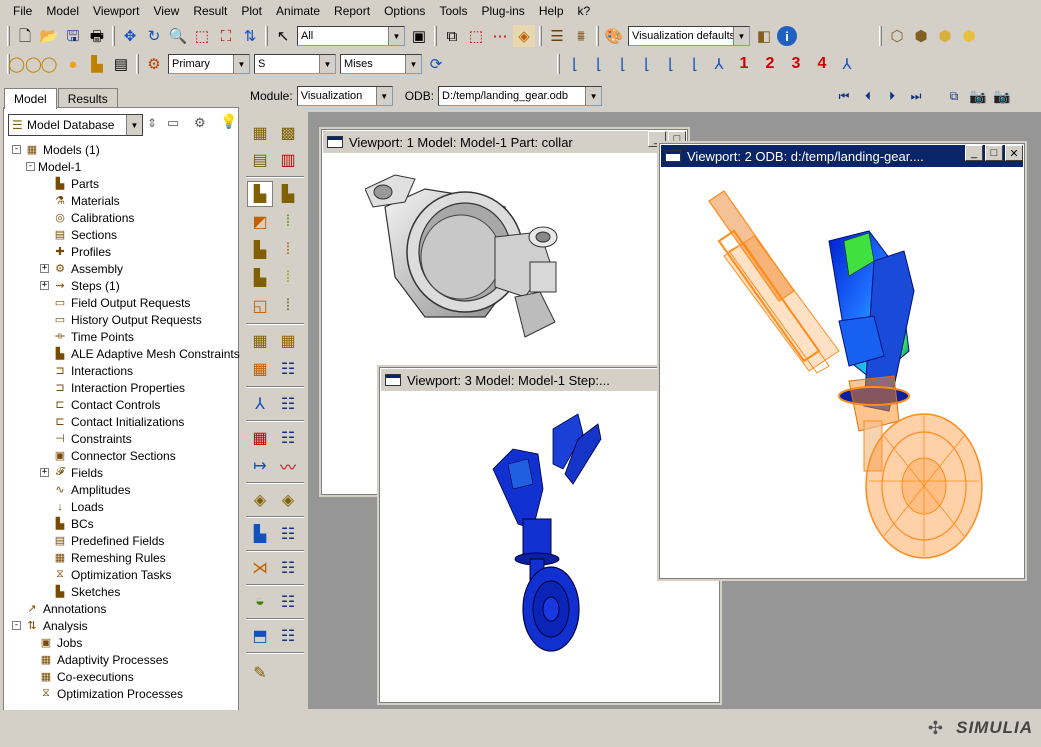  What do you see at coordinates (288, 160) in the screenshot?
I see `common-options-icon: ▥` at bounding box center [288, 160].